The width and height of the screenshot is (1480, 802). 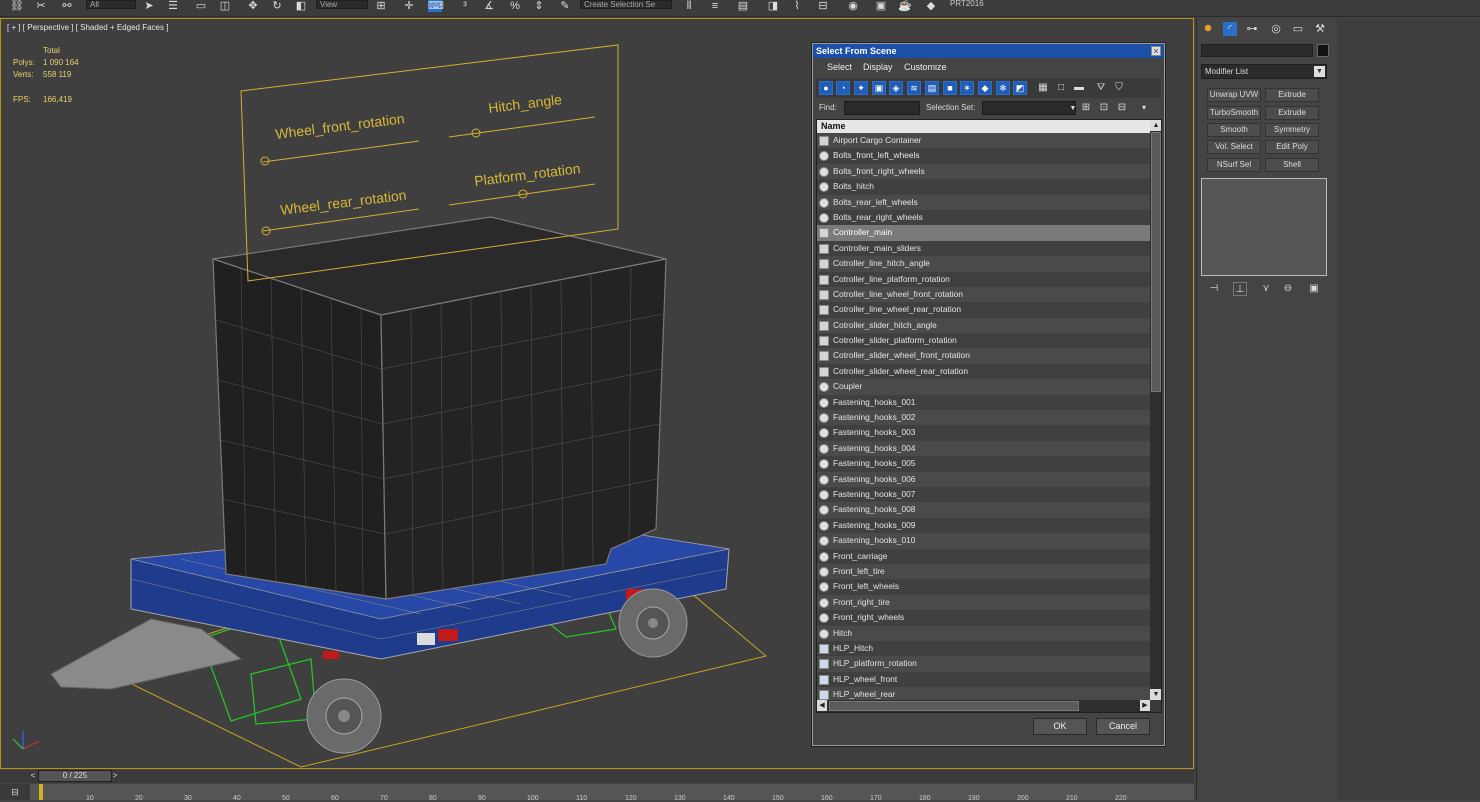 I want to click on list-item: Cotroller_line_hitch_angle, so click(x=983, y=264).